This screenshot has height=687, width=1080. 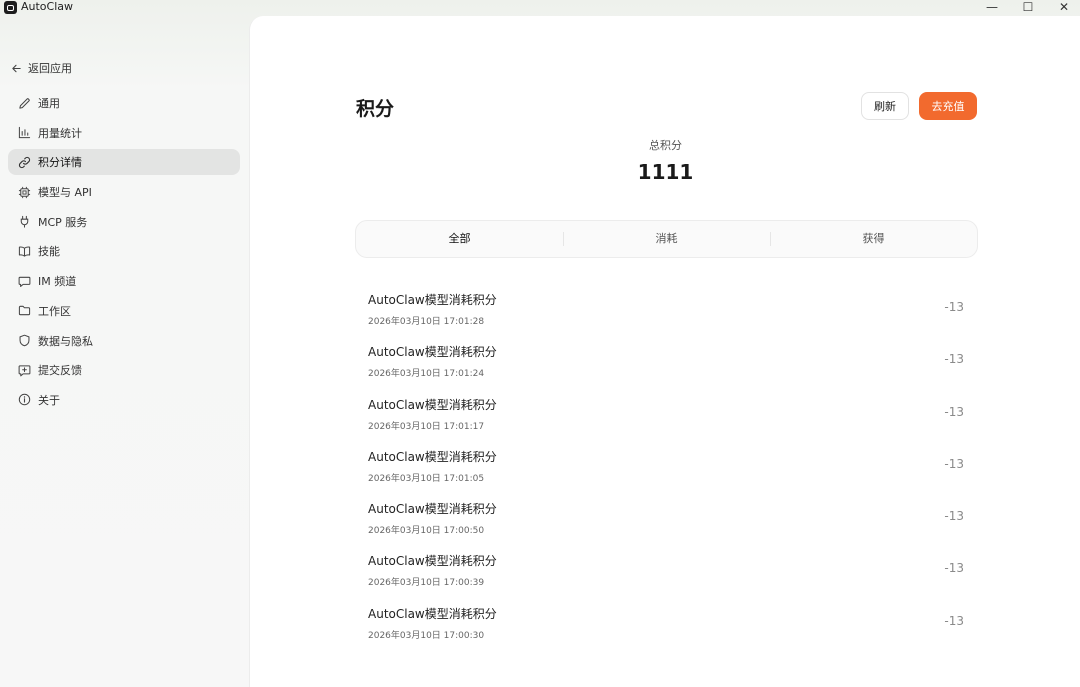 What do you see at coordinates (60, 133) in the screenshot?
I see `sidebar-item-label: 用量统计` at bounding box center [60, 133].